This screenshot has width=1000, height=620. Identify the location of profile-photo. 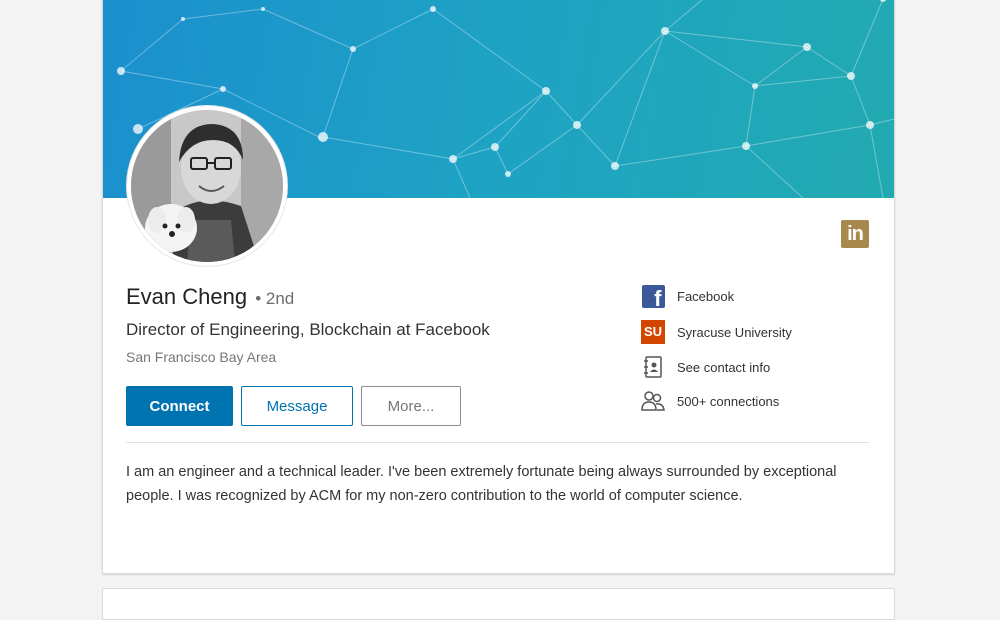
(207, 186).